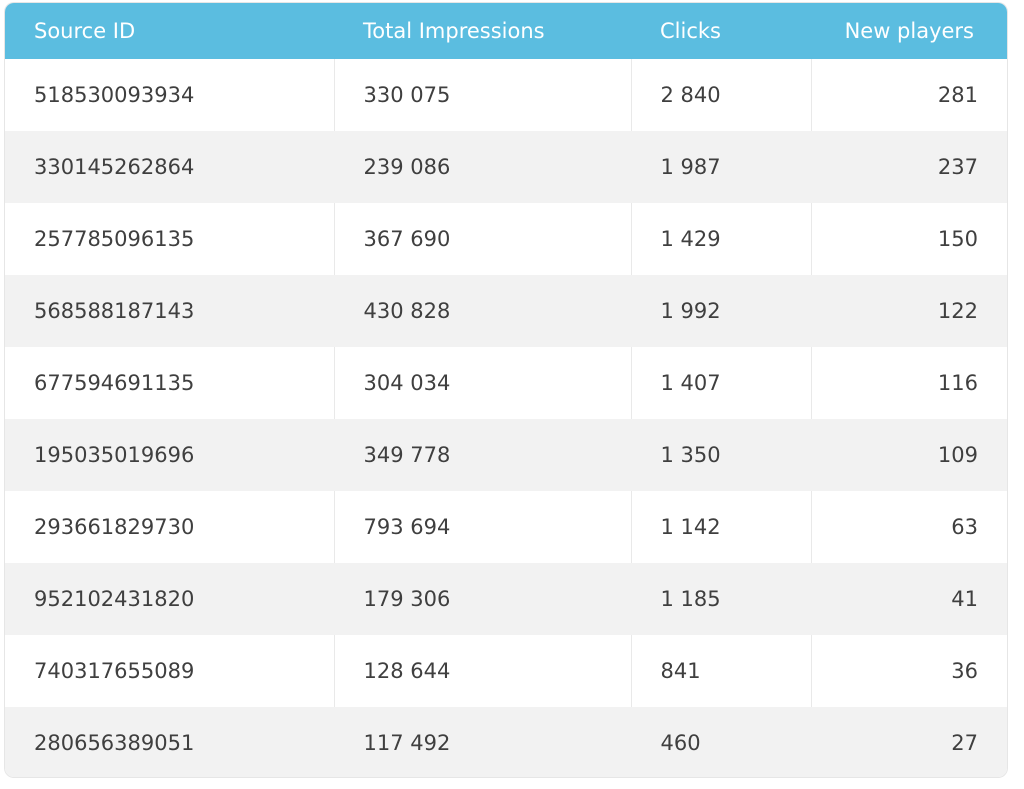 The height and width of the screenshot is (789, 1024). What do you see at coordinates (909, 31) in the screenshot?
I see `header-new-players: New players` at bounding box center [909, 31].